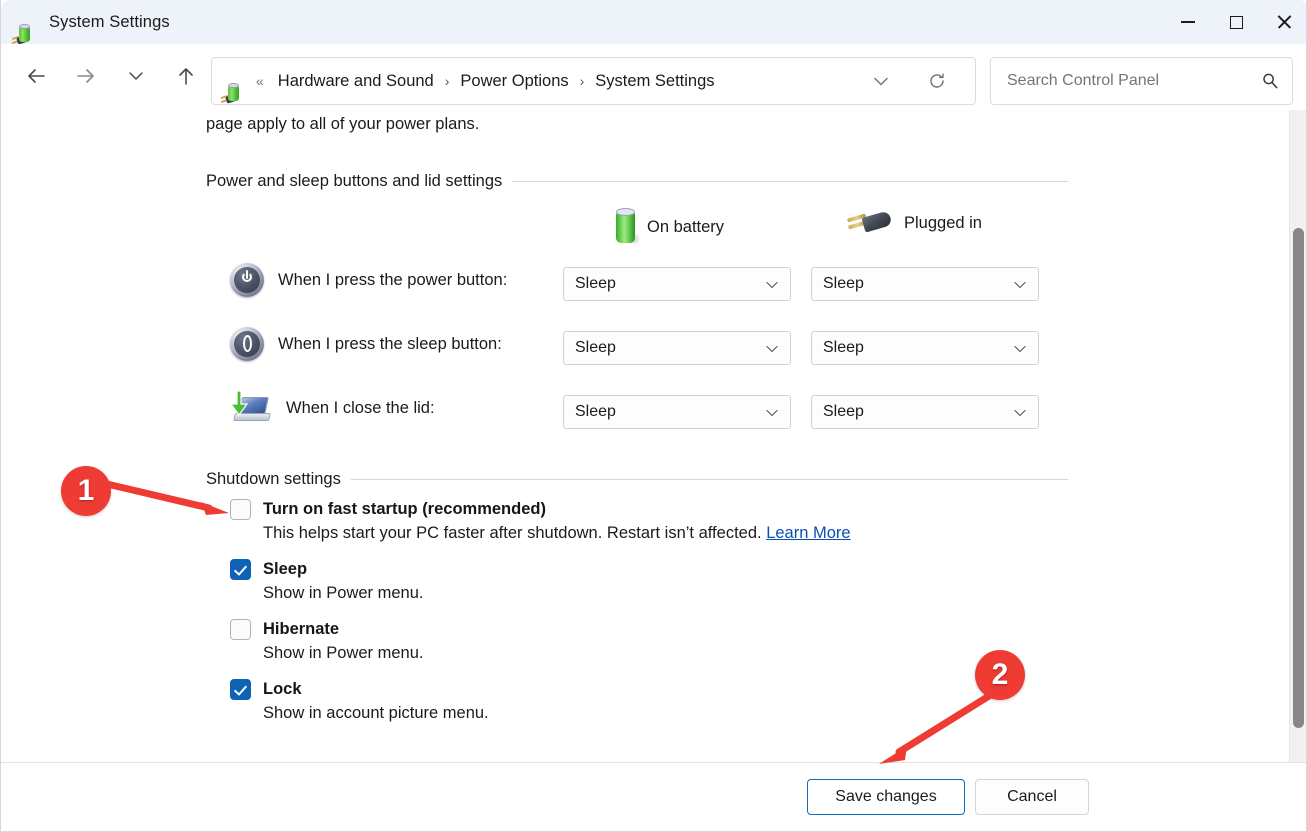 The width and height of the screenshot is (1307, 832). What do you see at coordinates (653, 22) in the screenshot?
I see `title-bar: System Settings` at bounding box center [653, 22].